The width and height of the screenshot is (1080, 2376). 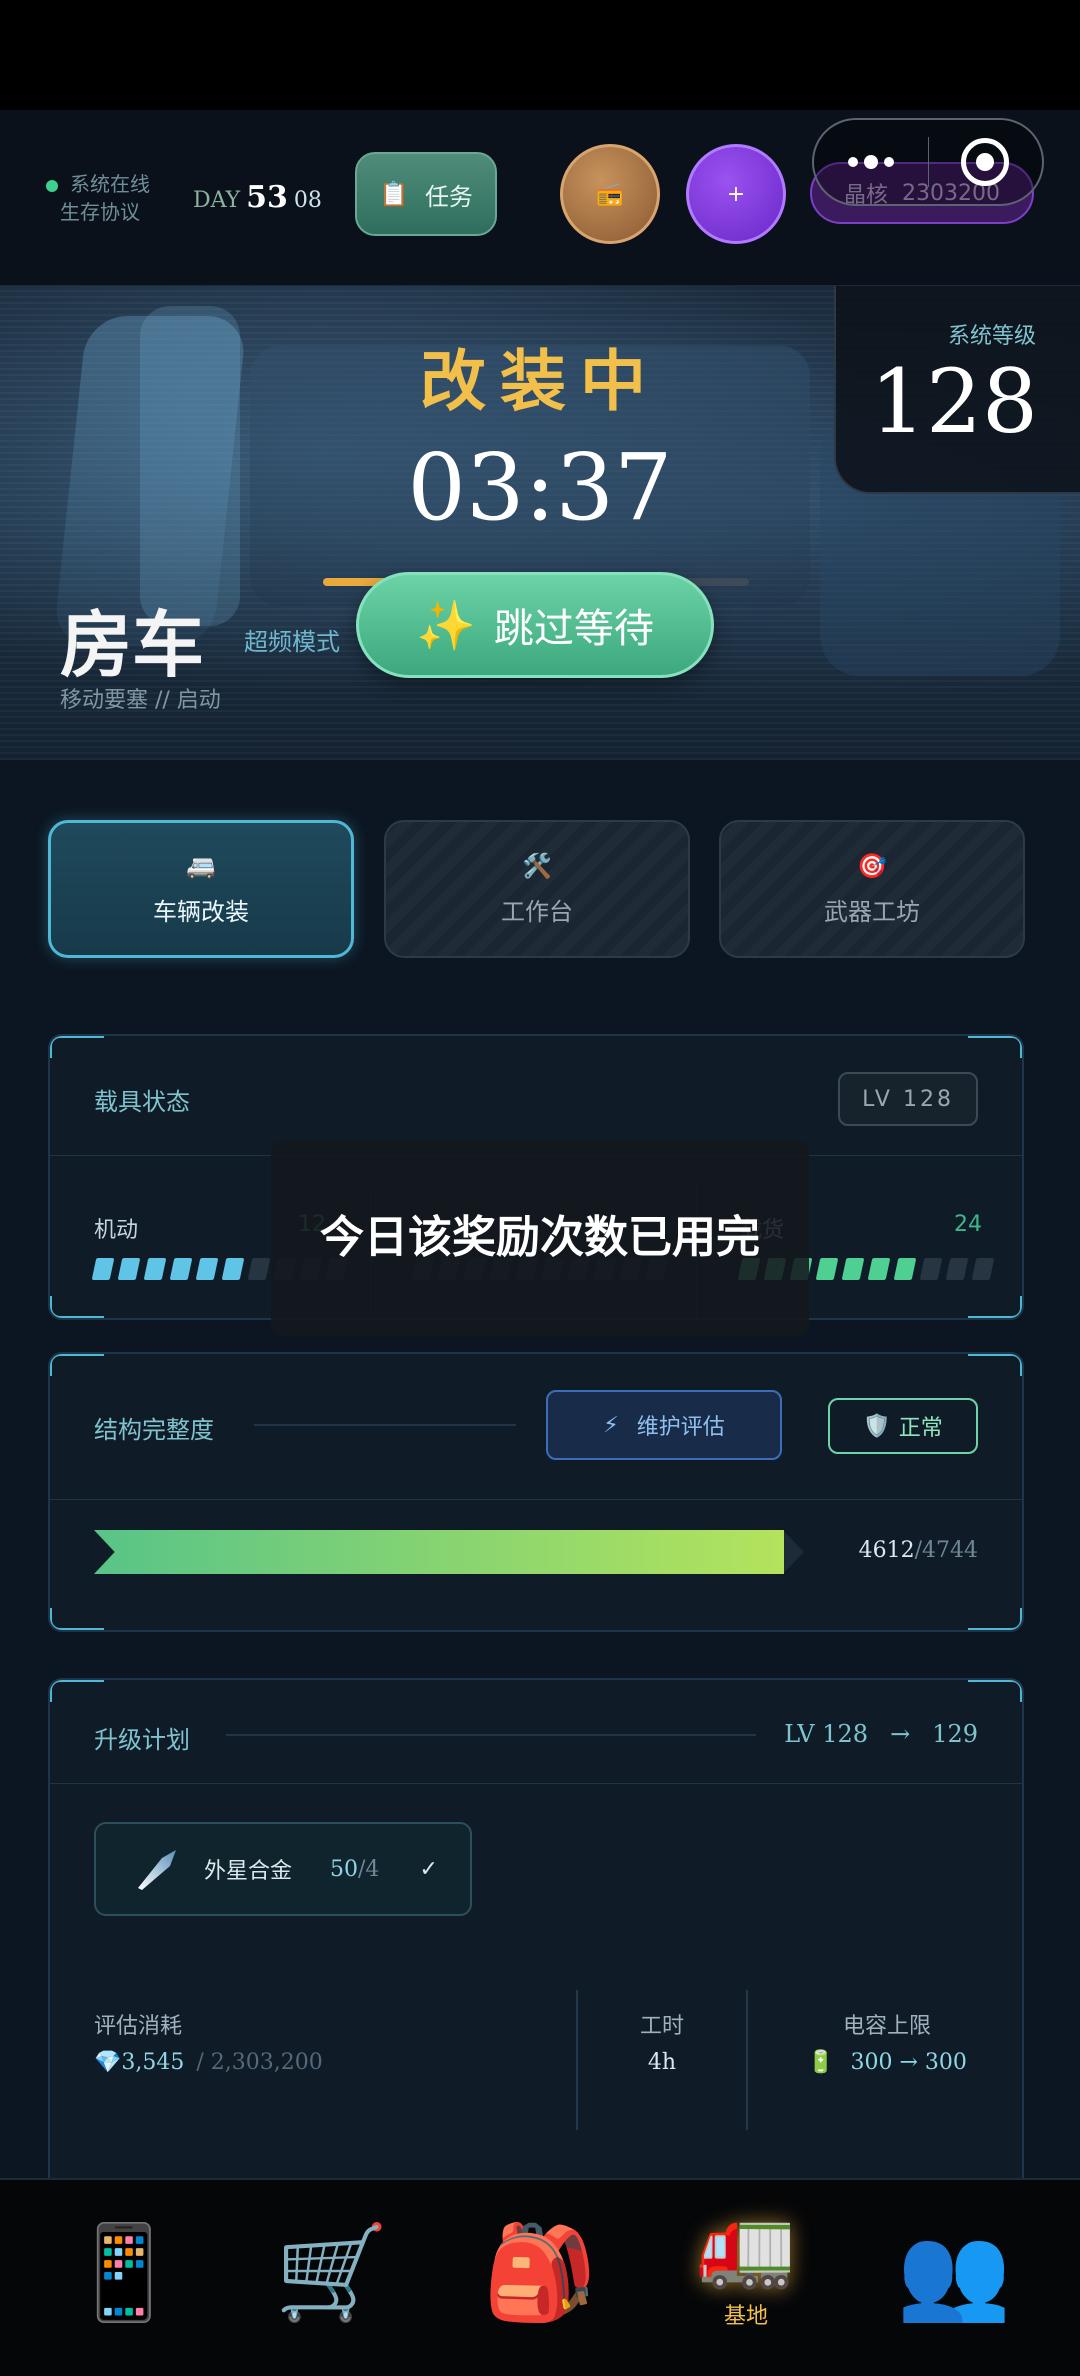 I want to click on nav-base: 🚛 基地, so click(x=746, y=2268).